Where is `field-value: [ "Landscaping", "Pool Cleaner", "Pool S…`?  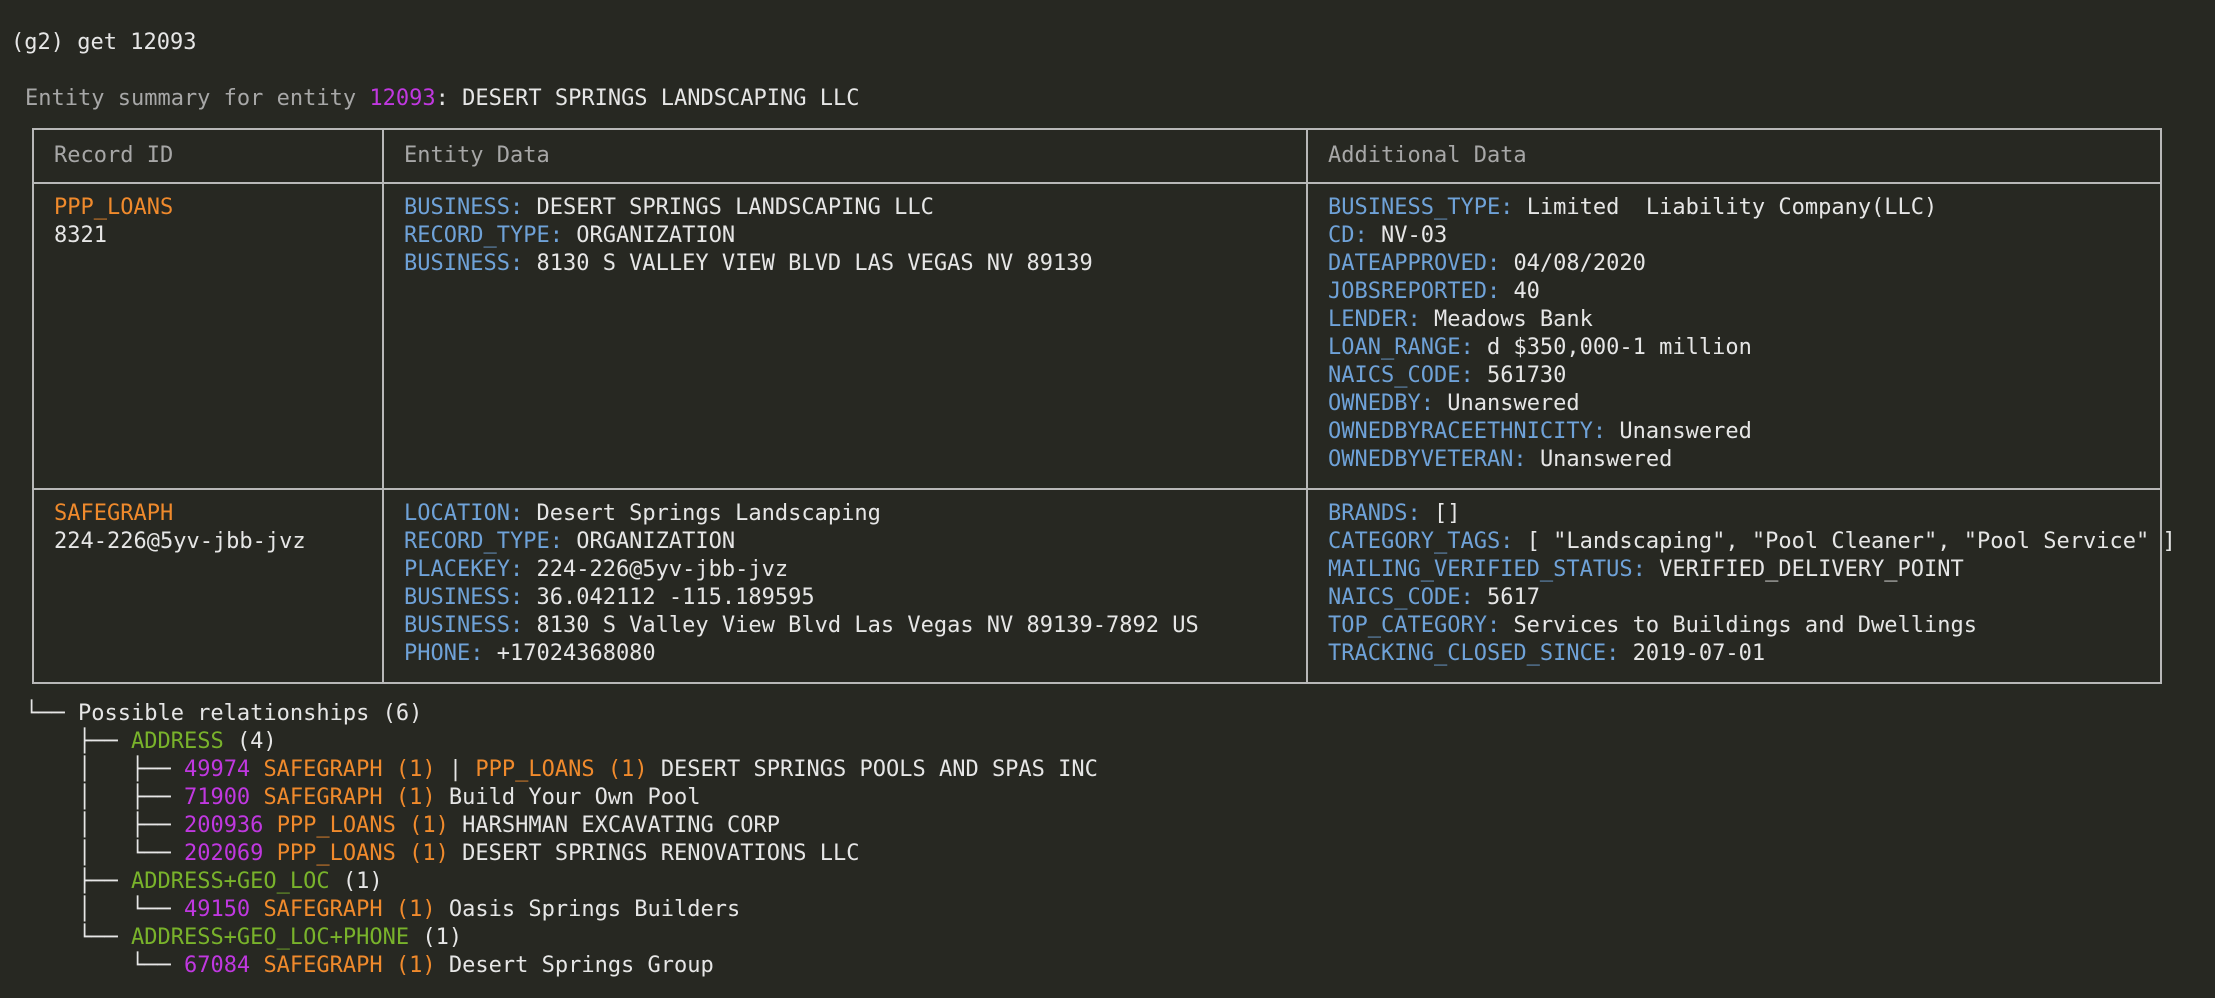 field-value: [ "Landscaping", "Pool Cleaner", "Pool S… is located at coordinates (1851, 541).